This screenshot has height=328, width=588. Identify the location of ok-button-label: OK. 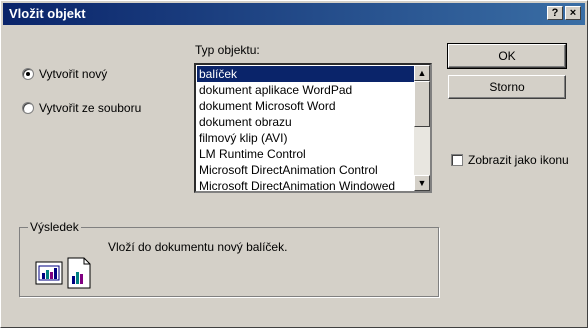
(507, 56).